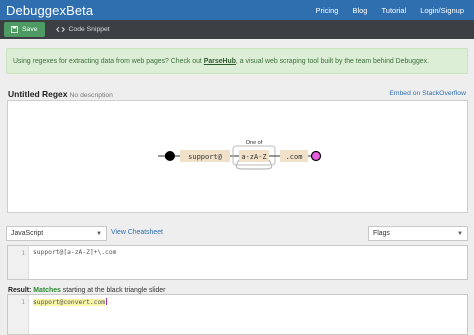 The image size is (474, 335). Describe the element at coordinates (14, 29) in the screenshot. I see `save-icon` at that location.